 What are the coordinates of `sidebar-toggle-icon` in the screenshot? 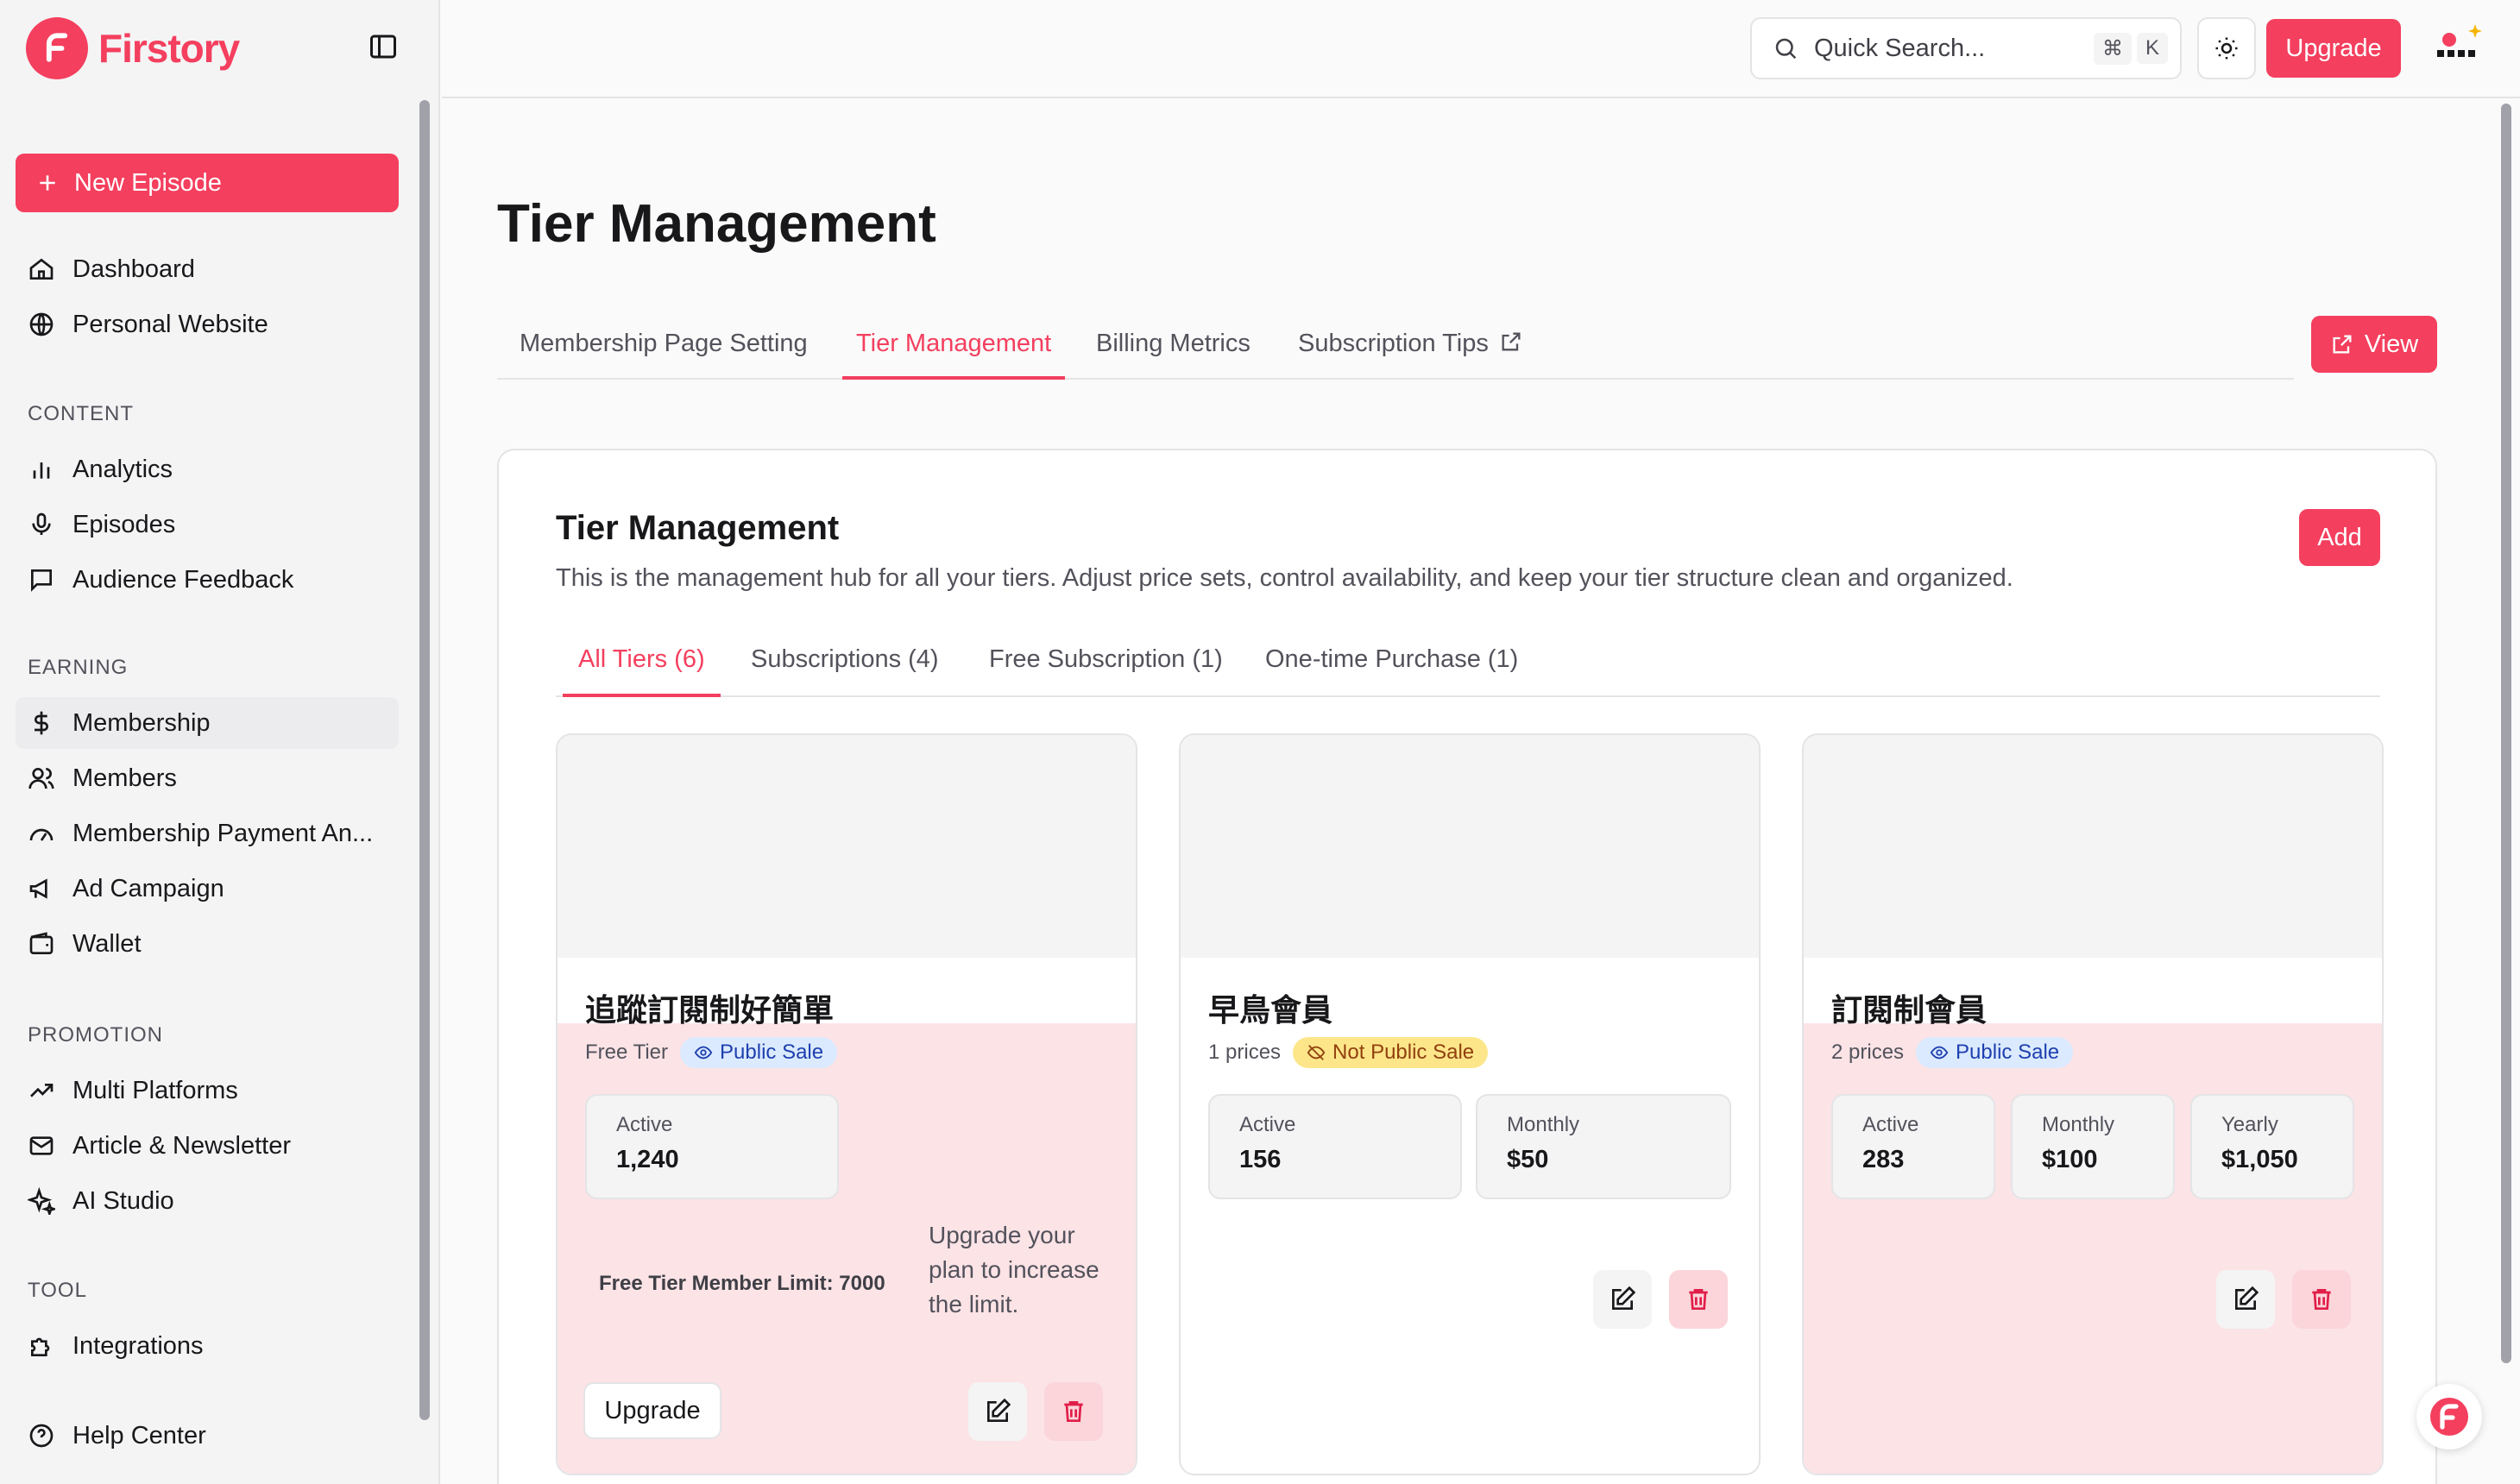 It's located at (383, 47).